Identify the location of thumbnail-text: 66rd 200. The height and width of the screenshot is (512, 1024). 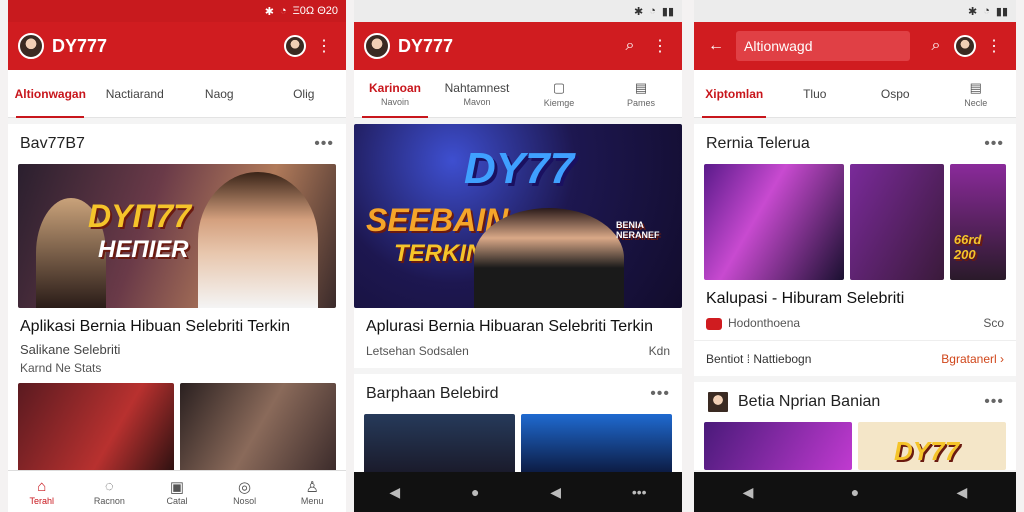
(967, 247).